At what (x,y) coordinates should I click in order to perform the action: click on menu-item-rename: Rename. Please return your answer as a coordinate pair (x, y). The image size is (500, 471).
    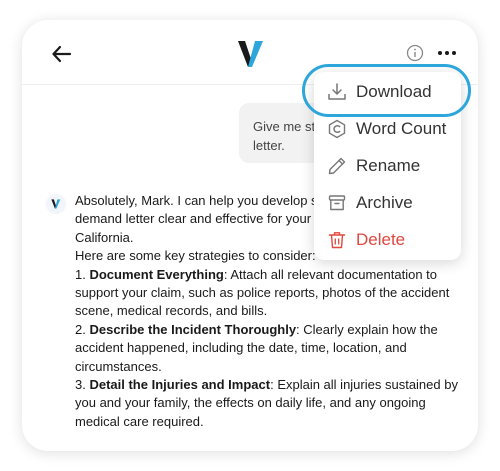
    Looking at the image, I should click on (387, 166).